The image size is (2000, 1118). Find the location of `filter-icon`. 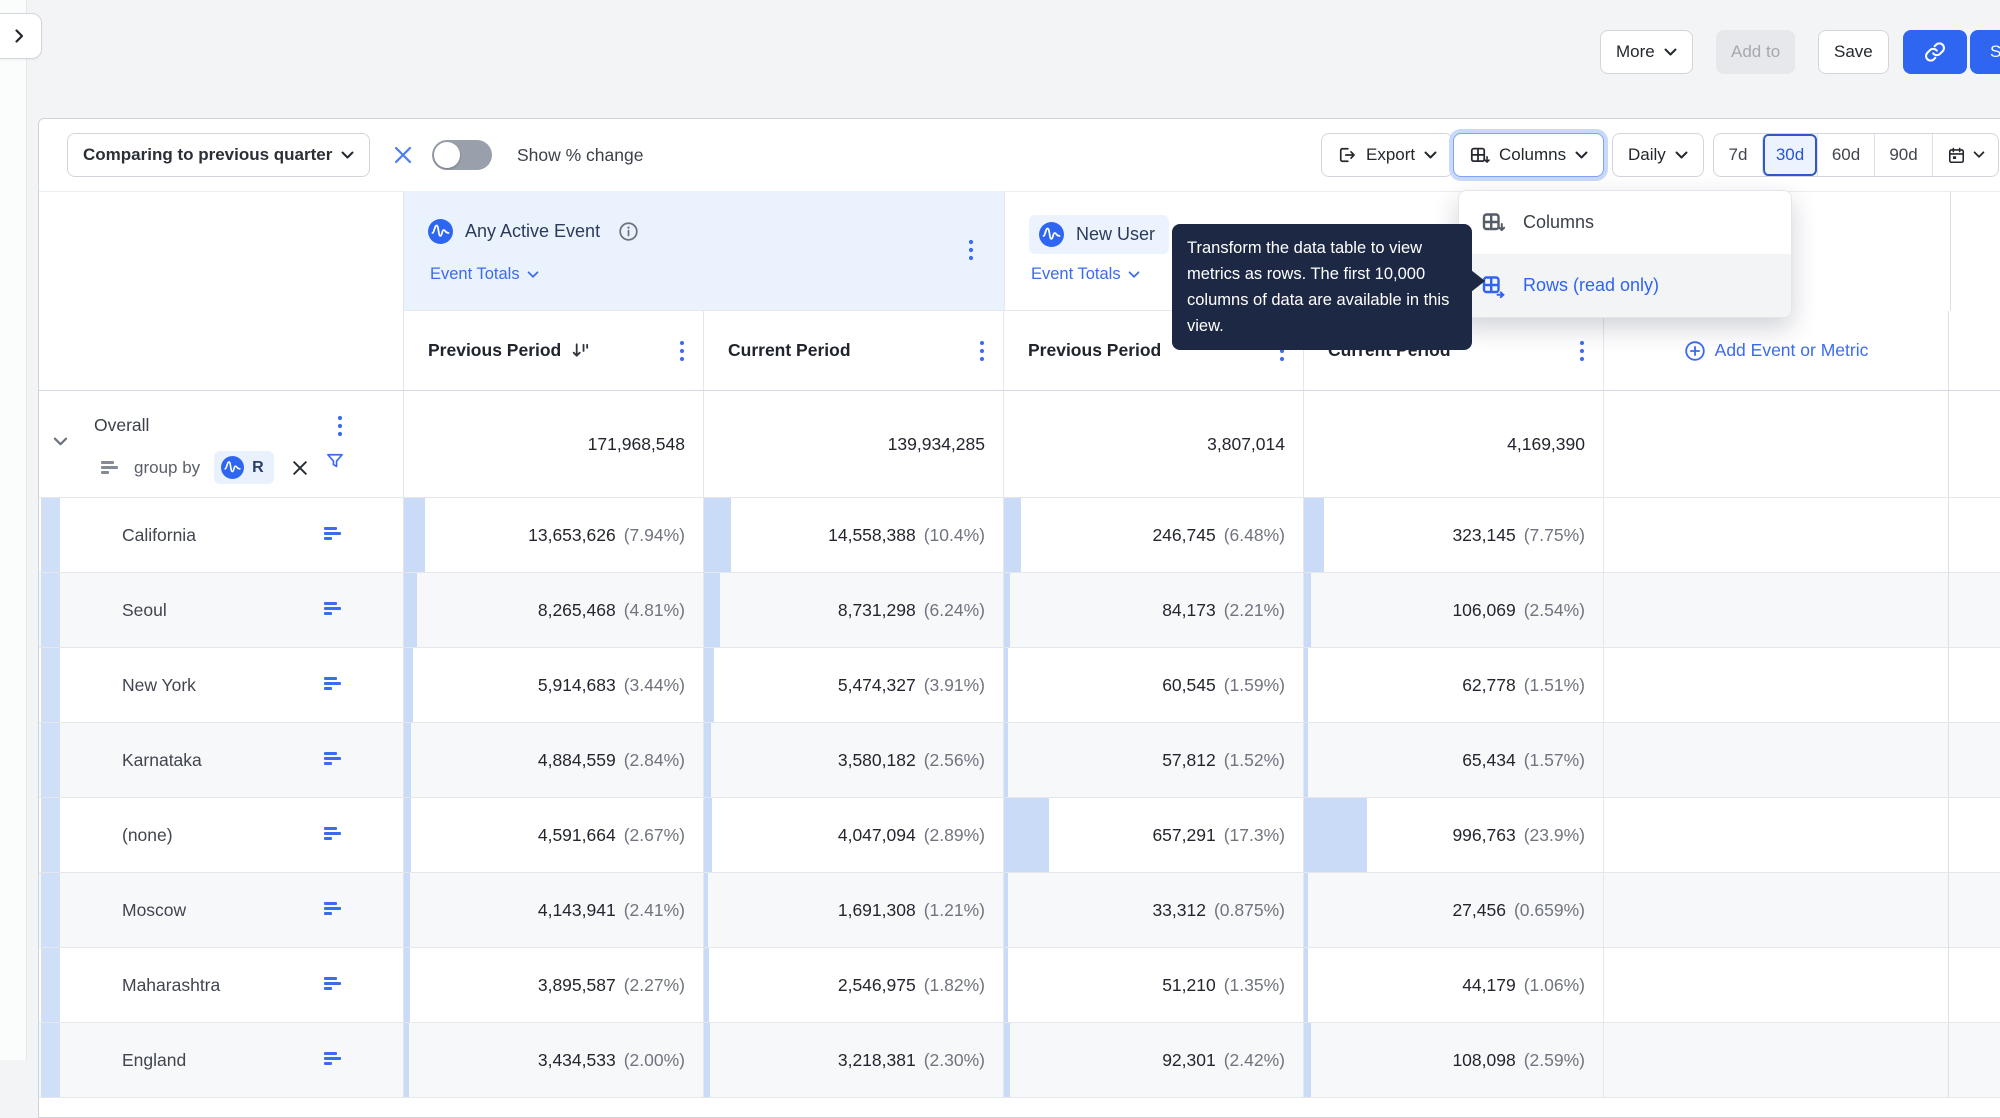

filter-icon is located at coordinates (335, 461).